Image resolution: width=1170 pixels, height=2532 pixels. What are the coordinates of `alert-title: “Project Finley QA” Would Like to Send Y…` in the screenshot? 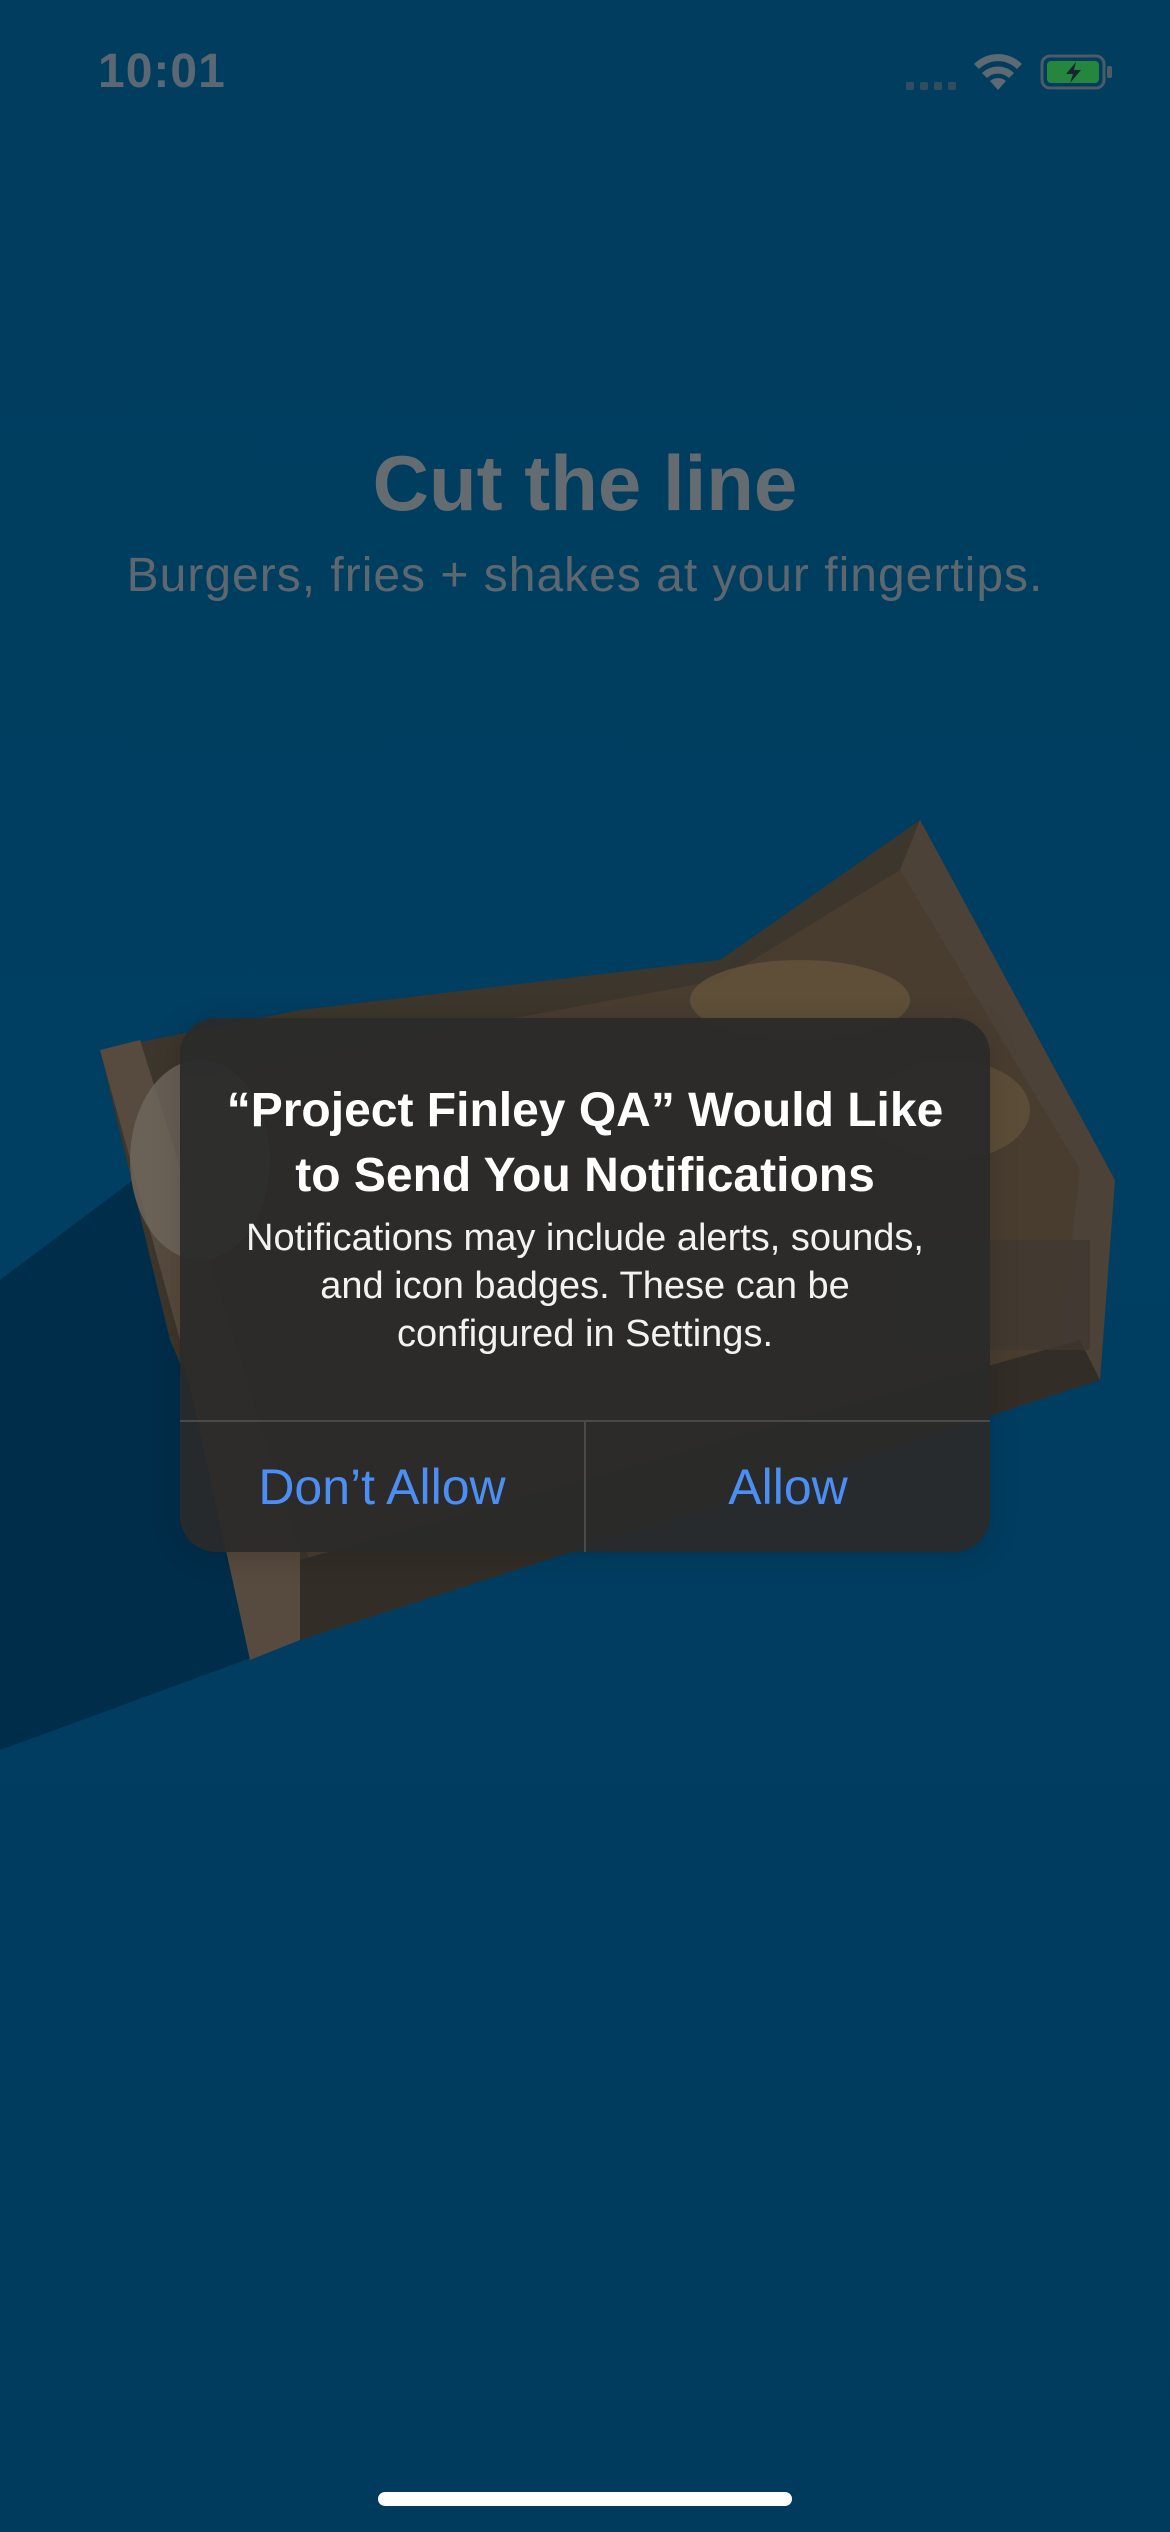 It's located at (585, 1143).